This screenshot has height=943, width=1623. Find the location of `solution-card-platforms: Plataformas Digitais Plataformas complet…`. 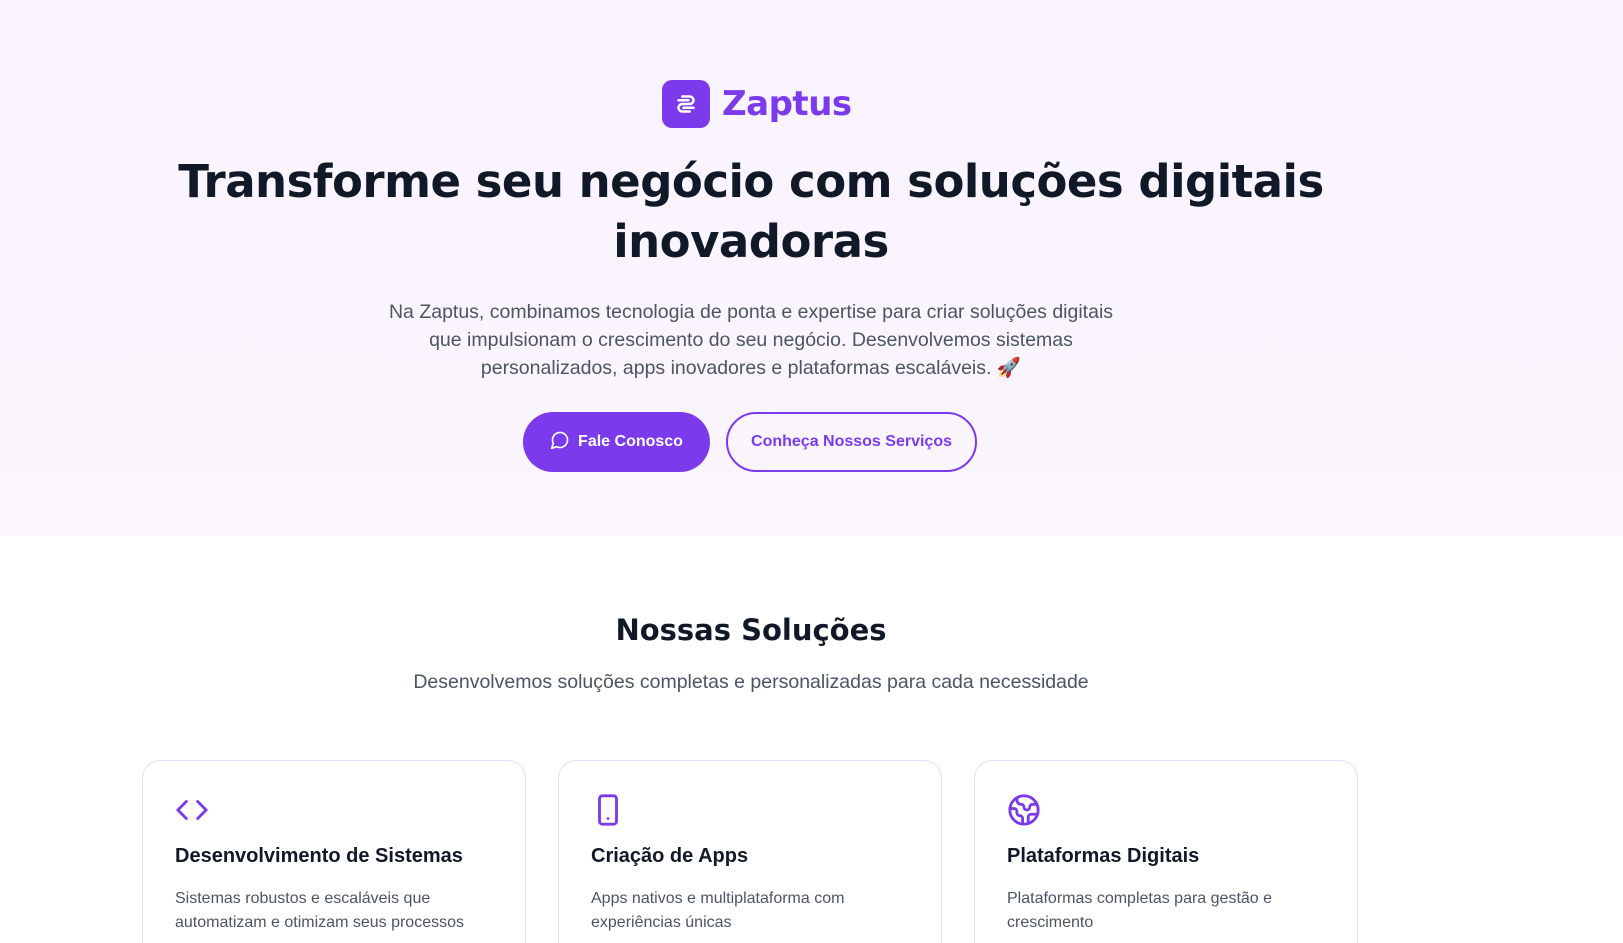

solution-card-platforms: Plataformas Digitais Plataformas complet… is located at coordinates (1166, 851).